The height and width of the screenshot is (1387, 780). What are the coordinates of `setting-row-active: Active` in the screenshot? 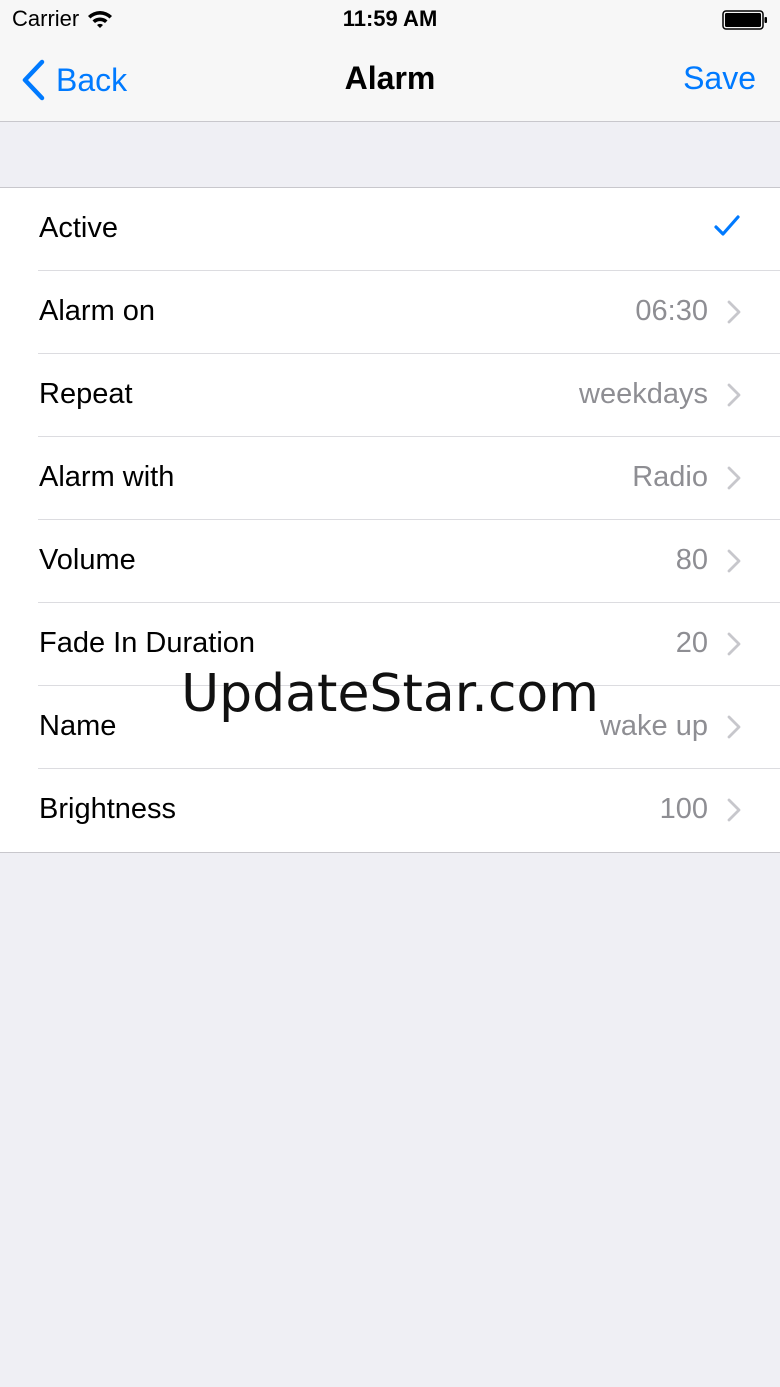 It's located at (390, 229).